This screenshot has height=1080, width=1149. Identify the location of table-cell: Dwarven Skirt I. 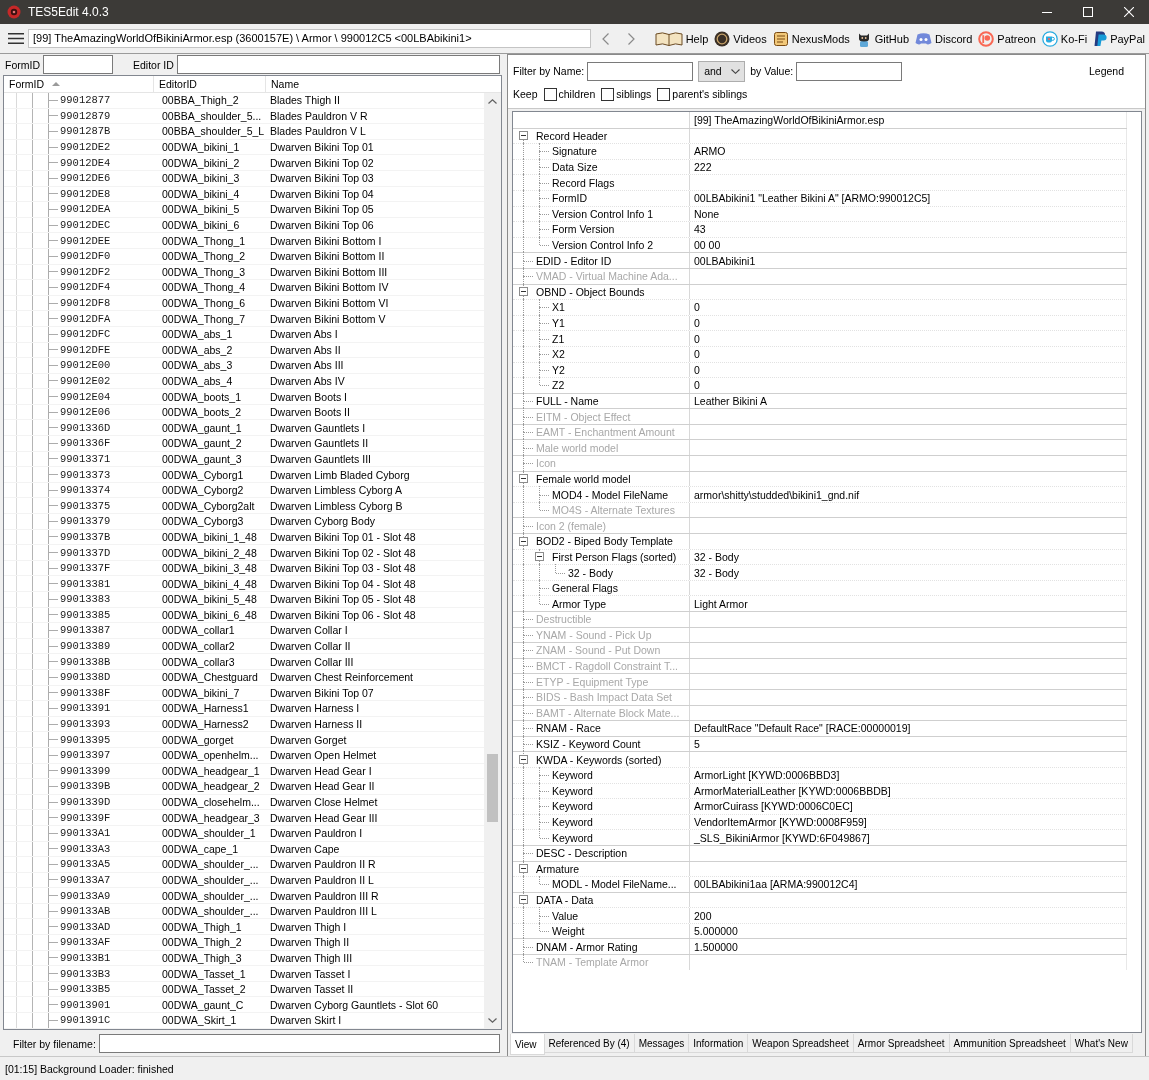
(306, 1020).